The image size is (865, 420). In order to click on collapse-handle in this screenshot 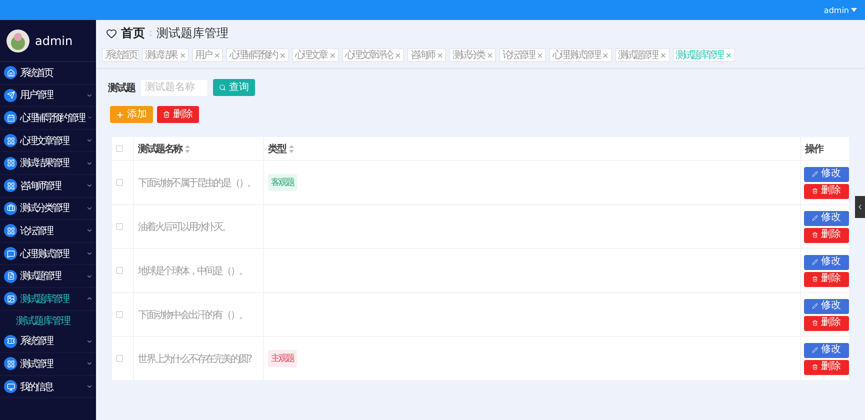, I will do `click(860, 207)`.